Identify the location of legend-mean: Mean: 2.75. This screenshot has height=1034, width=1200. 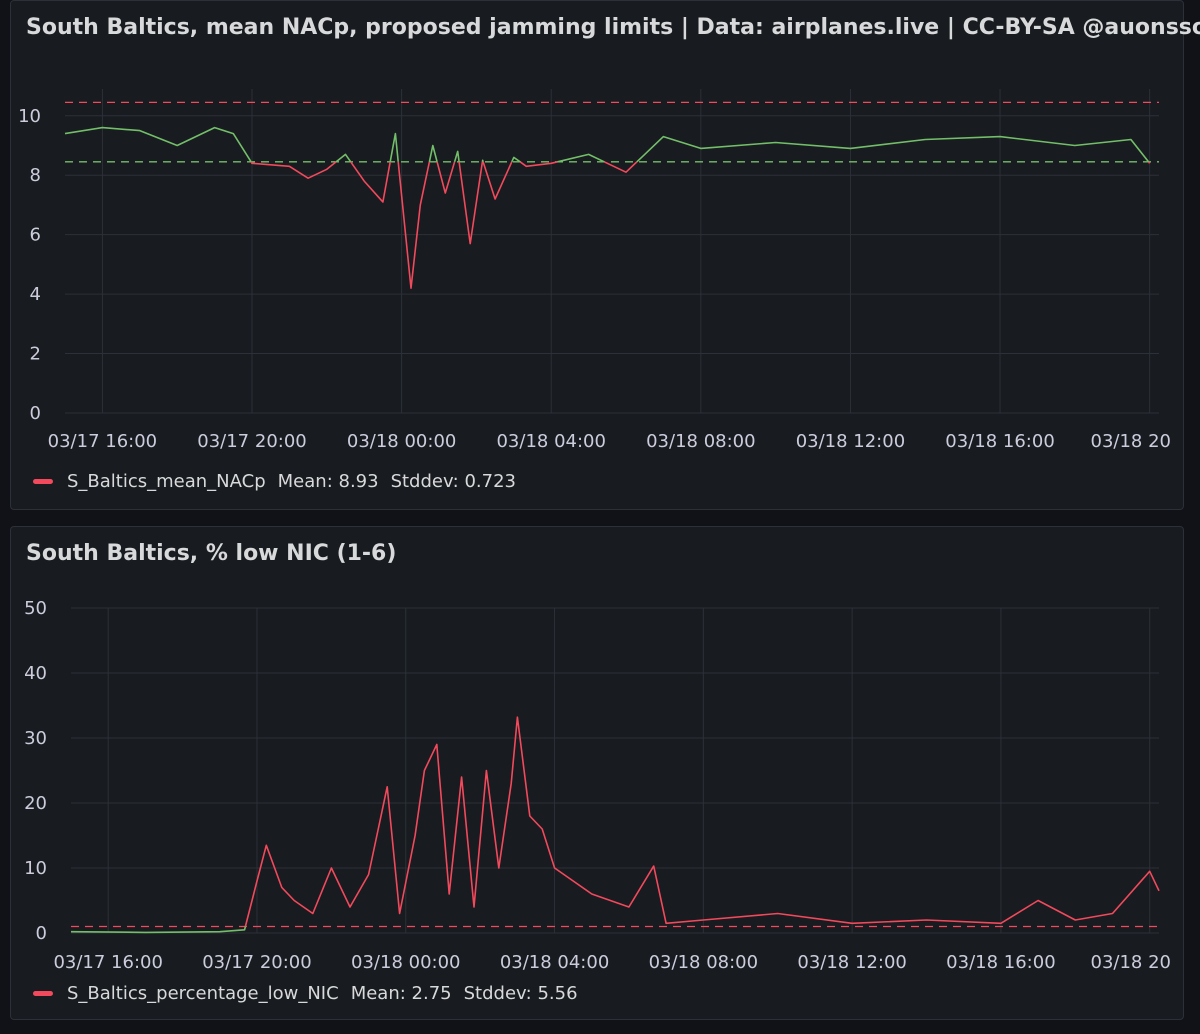
(401, 993).